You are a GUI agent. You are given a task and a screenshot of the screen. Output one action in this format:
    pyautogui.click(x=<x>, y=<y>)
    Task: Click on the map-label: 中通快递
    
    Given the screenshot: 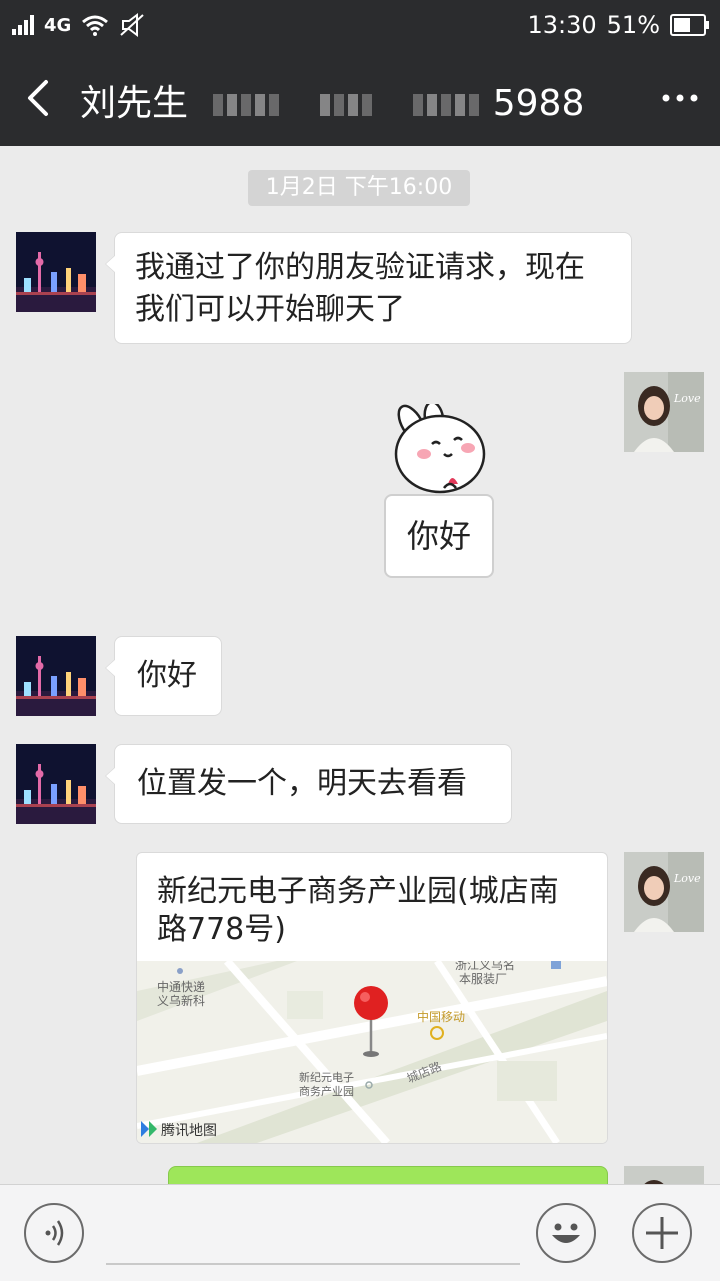 What is the action you would take?
    pyautogui.click(x=181, y=986)
    